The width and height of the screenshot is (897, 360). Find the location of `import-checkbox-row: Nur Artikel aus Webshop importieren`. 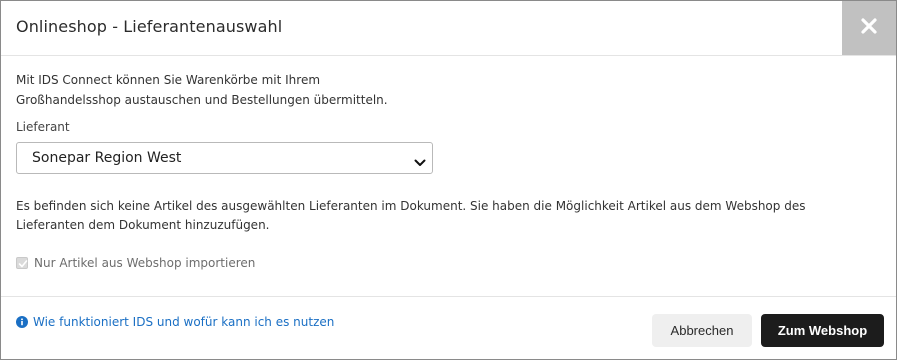

import-checkbox-row: Nur Artikel aus Webshop importieren is located at coordinates (135, 263).